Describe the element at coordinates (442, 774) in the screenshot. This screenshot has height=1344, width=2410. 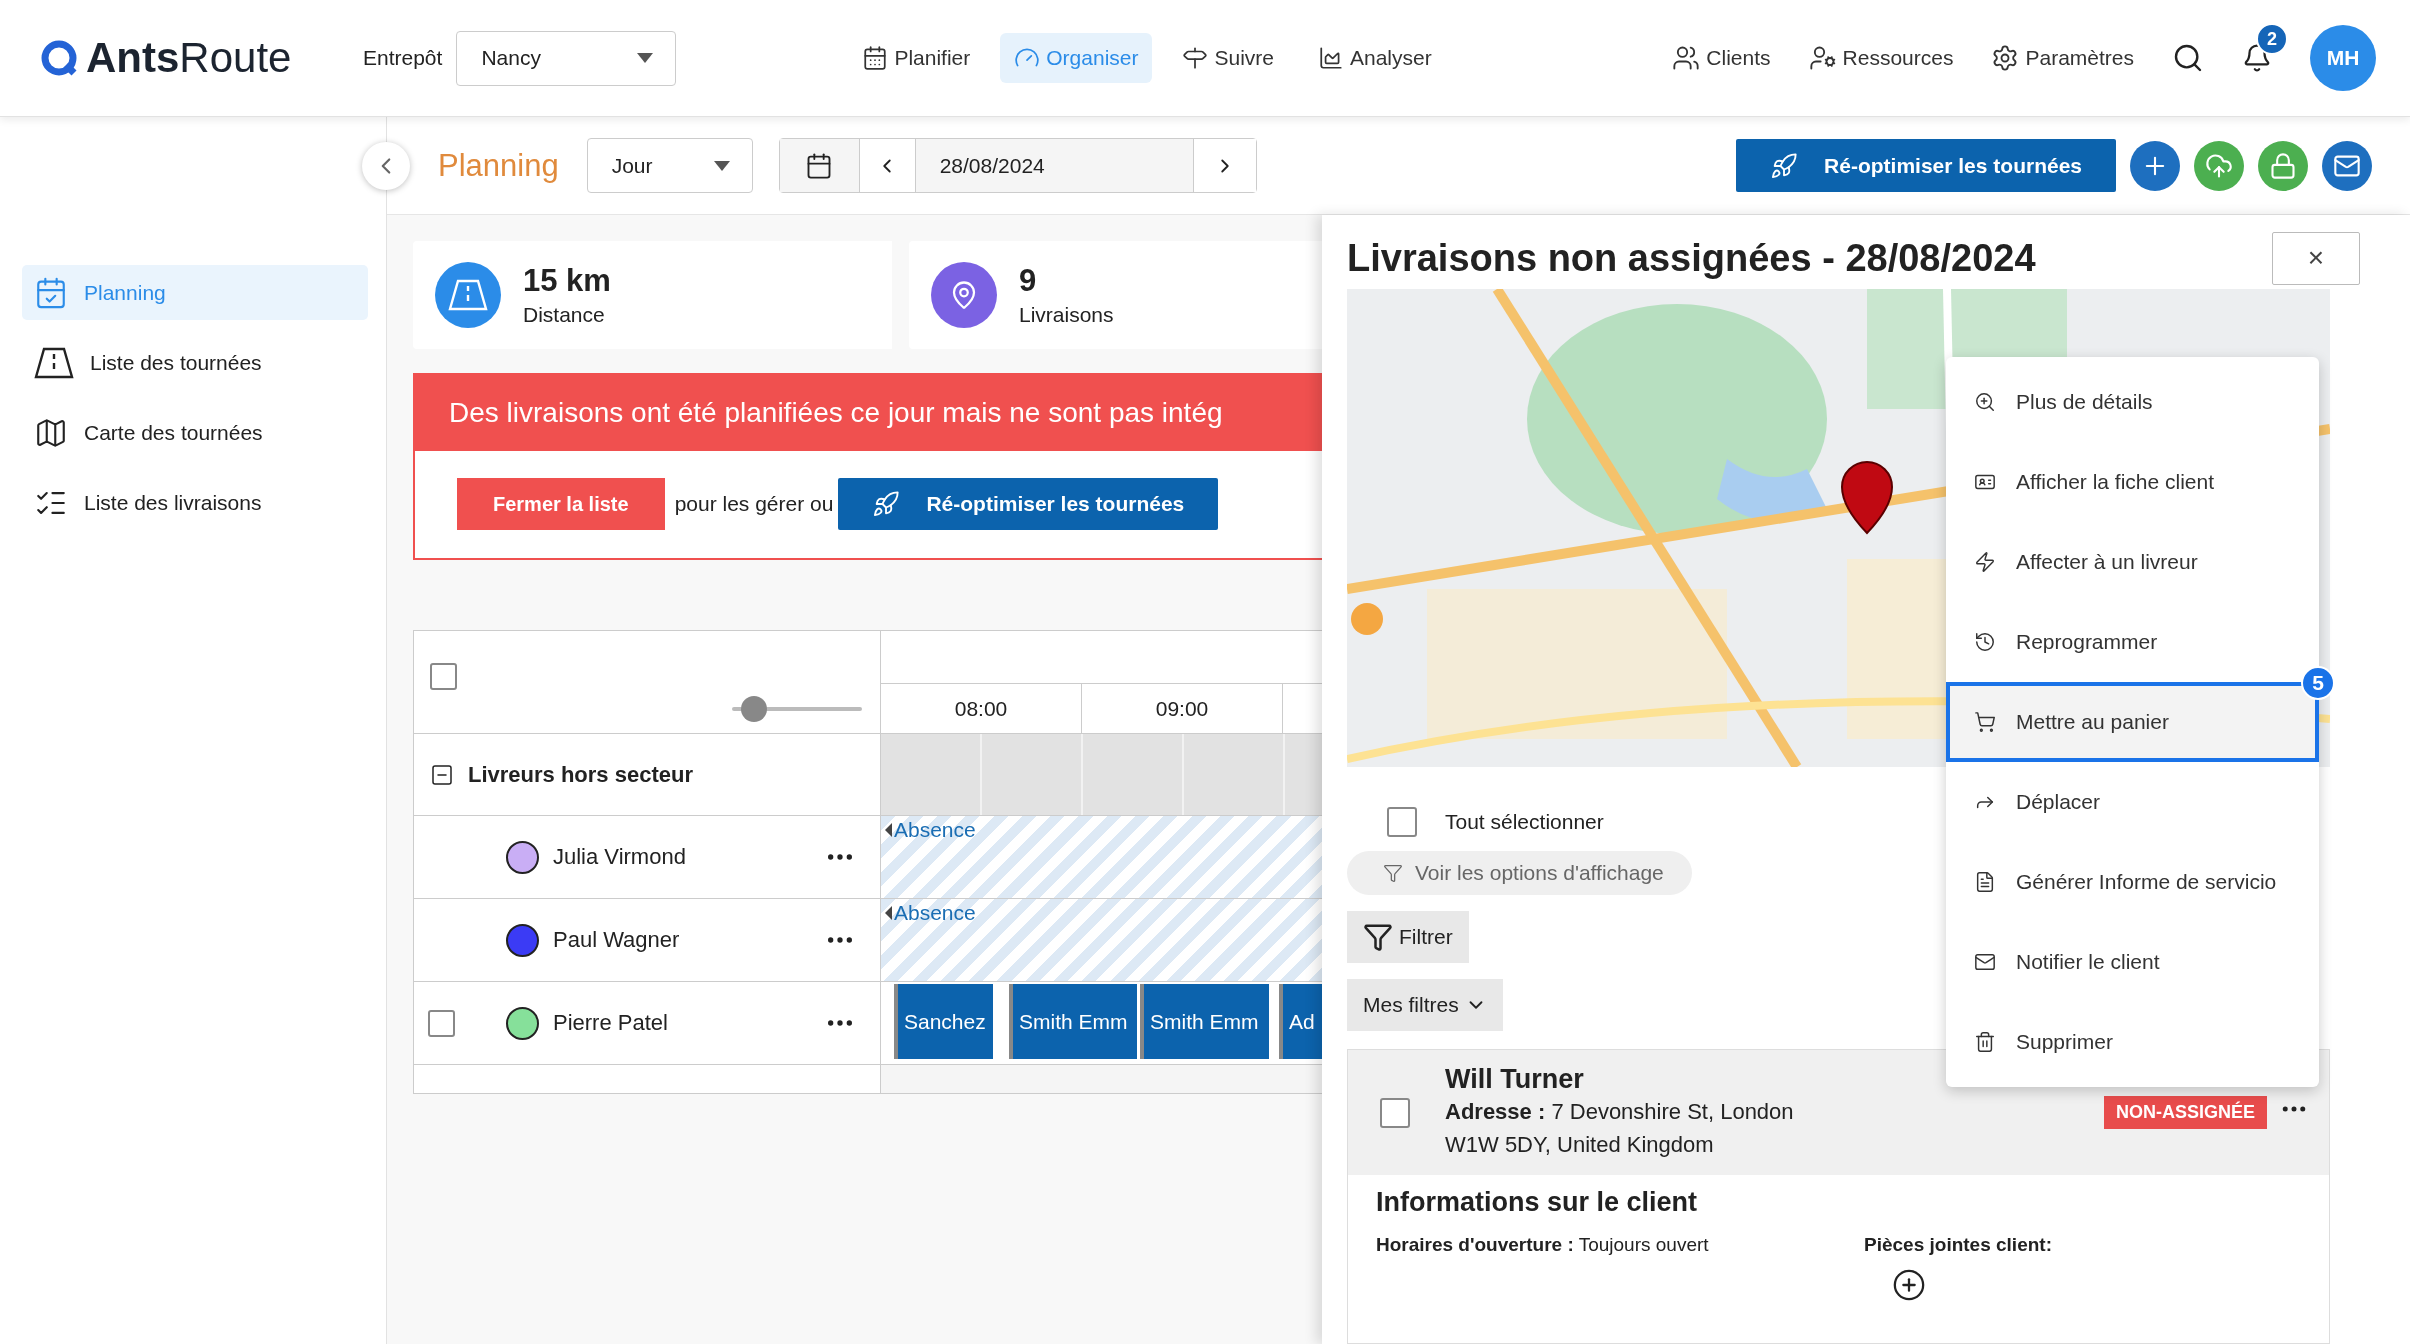
I see `collapse-icon` at that location.